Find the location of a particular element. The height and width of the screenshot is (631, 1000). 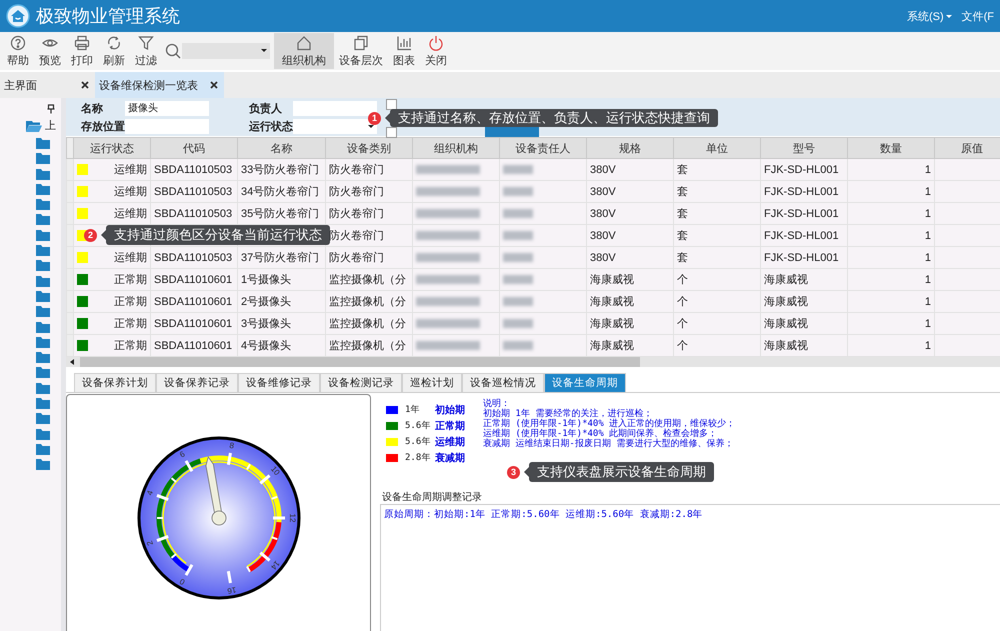

table-cell: SBDA11010601 is located at coordinates (193, 324).